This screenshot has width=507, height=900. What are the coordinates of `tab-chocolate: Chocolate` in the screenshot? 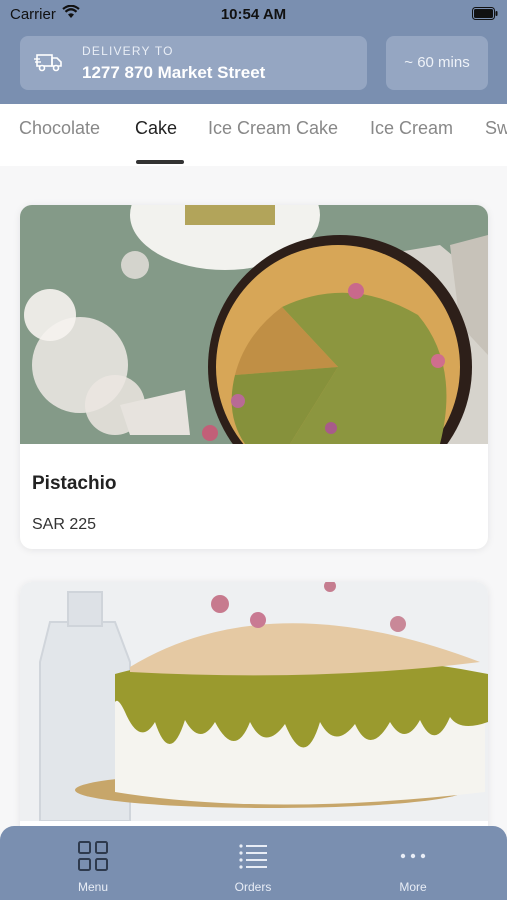 It's located at (59, 128).